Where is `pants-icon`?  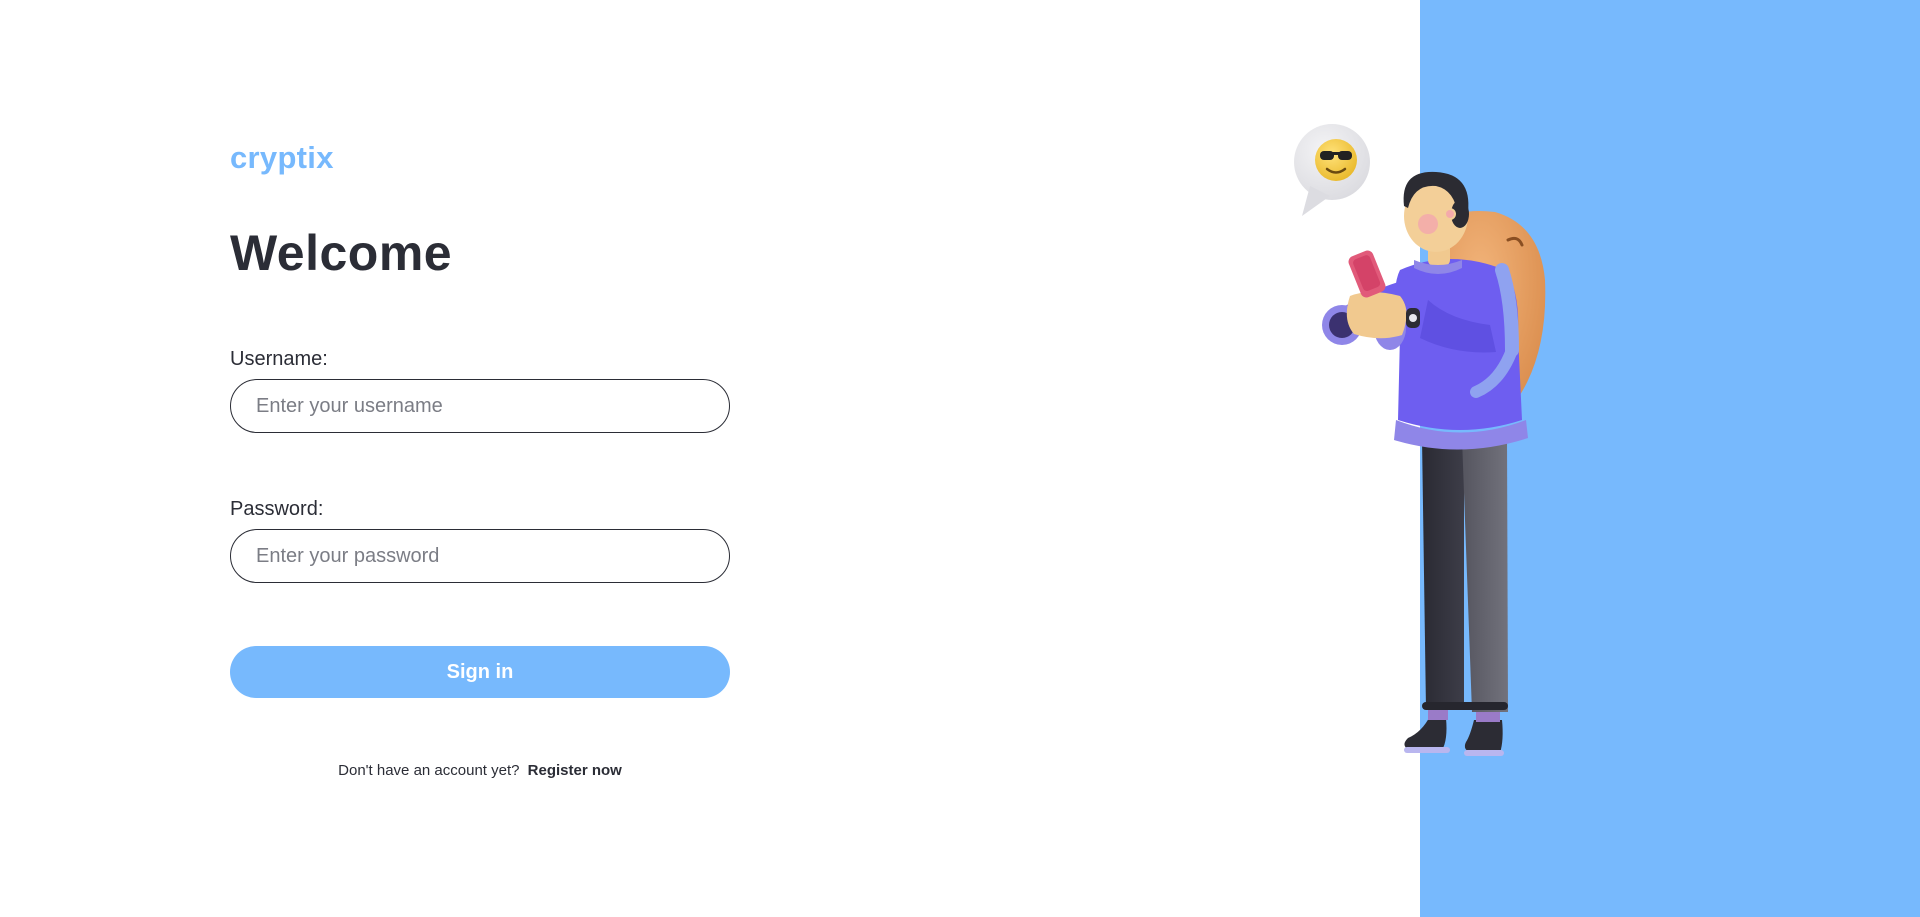 pants-icon is located at coordinates (1465, 575).